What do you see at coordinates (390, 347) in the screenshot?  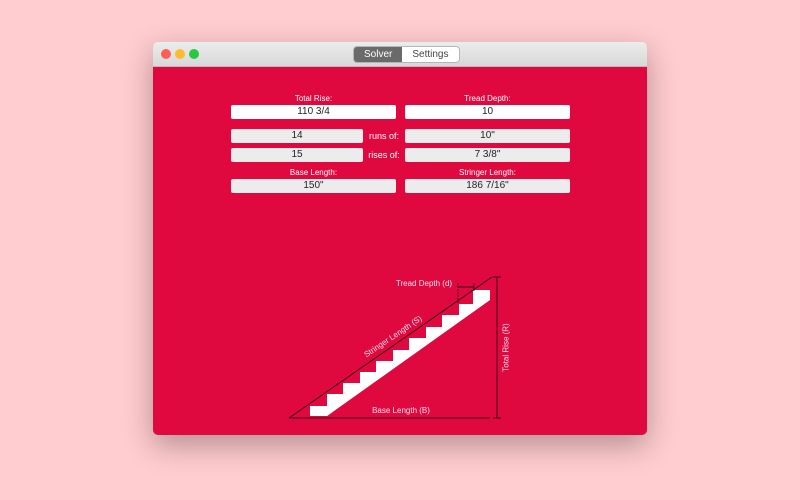 I see `stringer-line` at bounding box center [390, 347].